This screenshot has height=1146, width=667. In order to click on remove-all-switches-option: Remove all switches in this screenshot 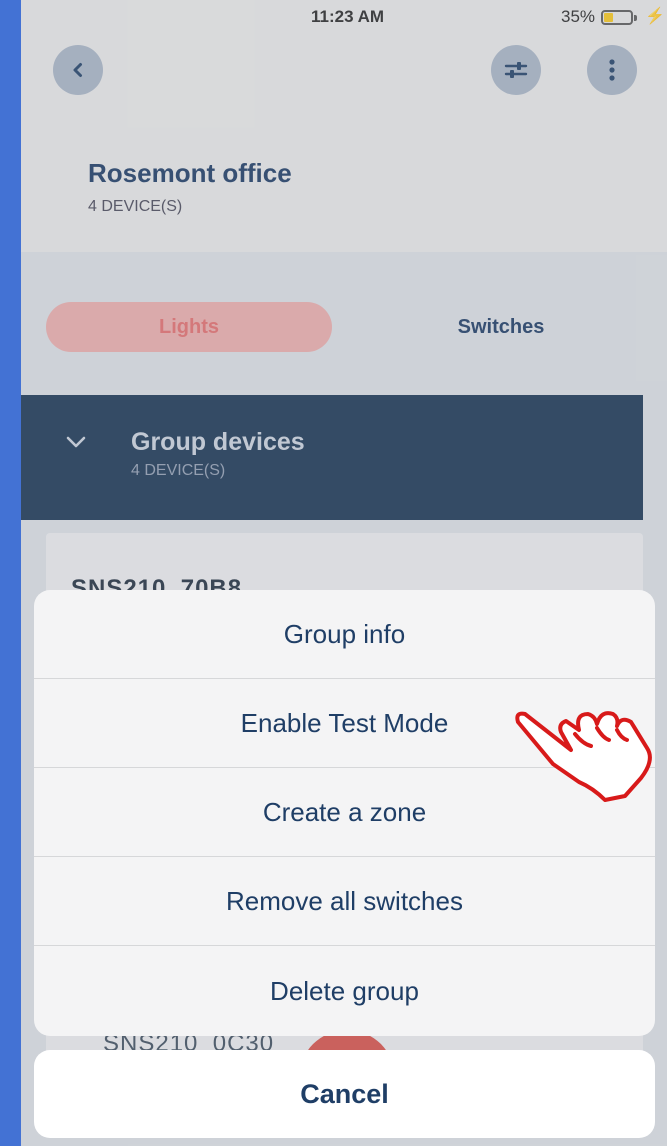, I will do `click(344, 901)`.